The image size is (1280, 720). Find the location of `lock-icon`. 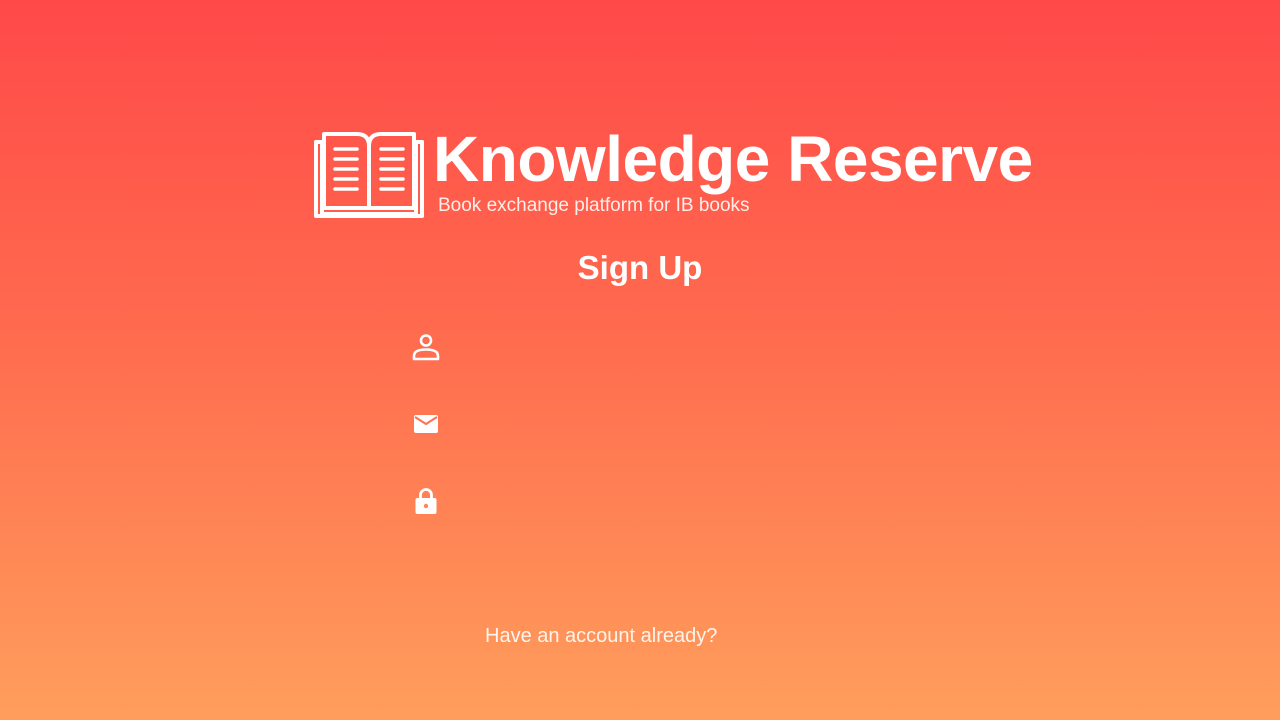

lock-icon is located at coordinates (426, 501).